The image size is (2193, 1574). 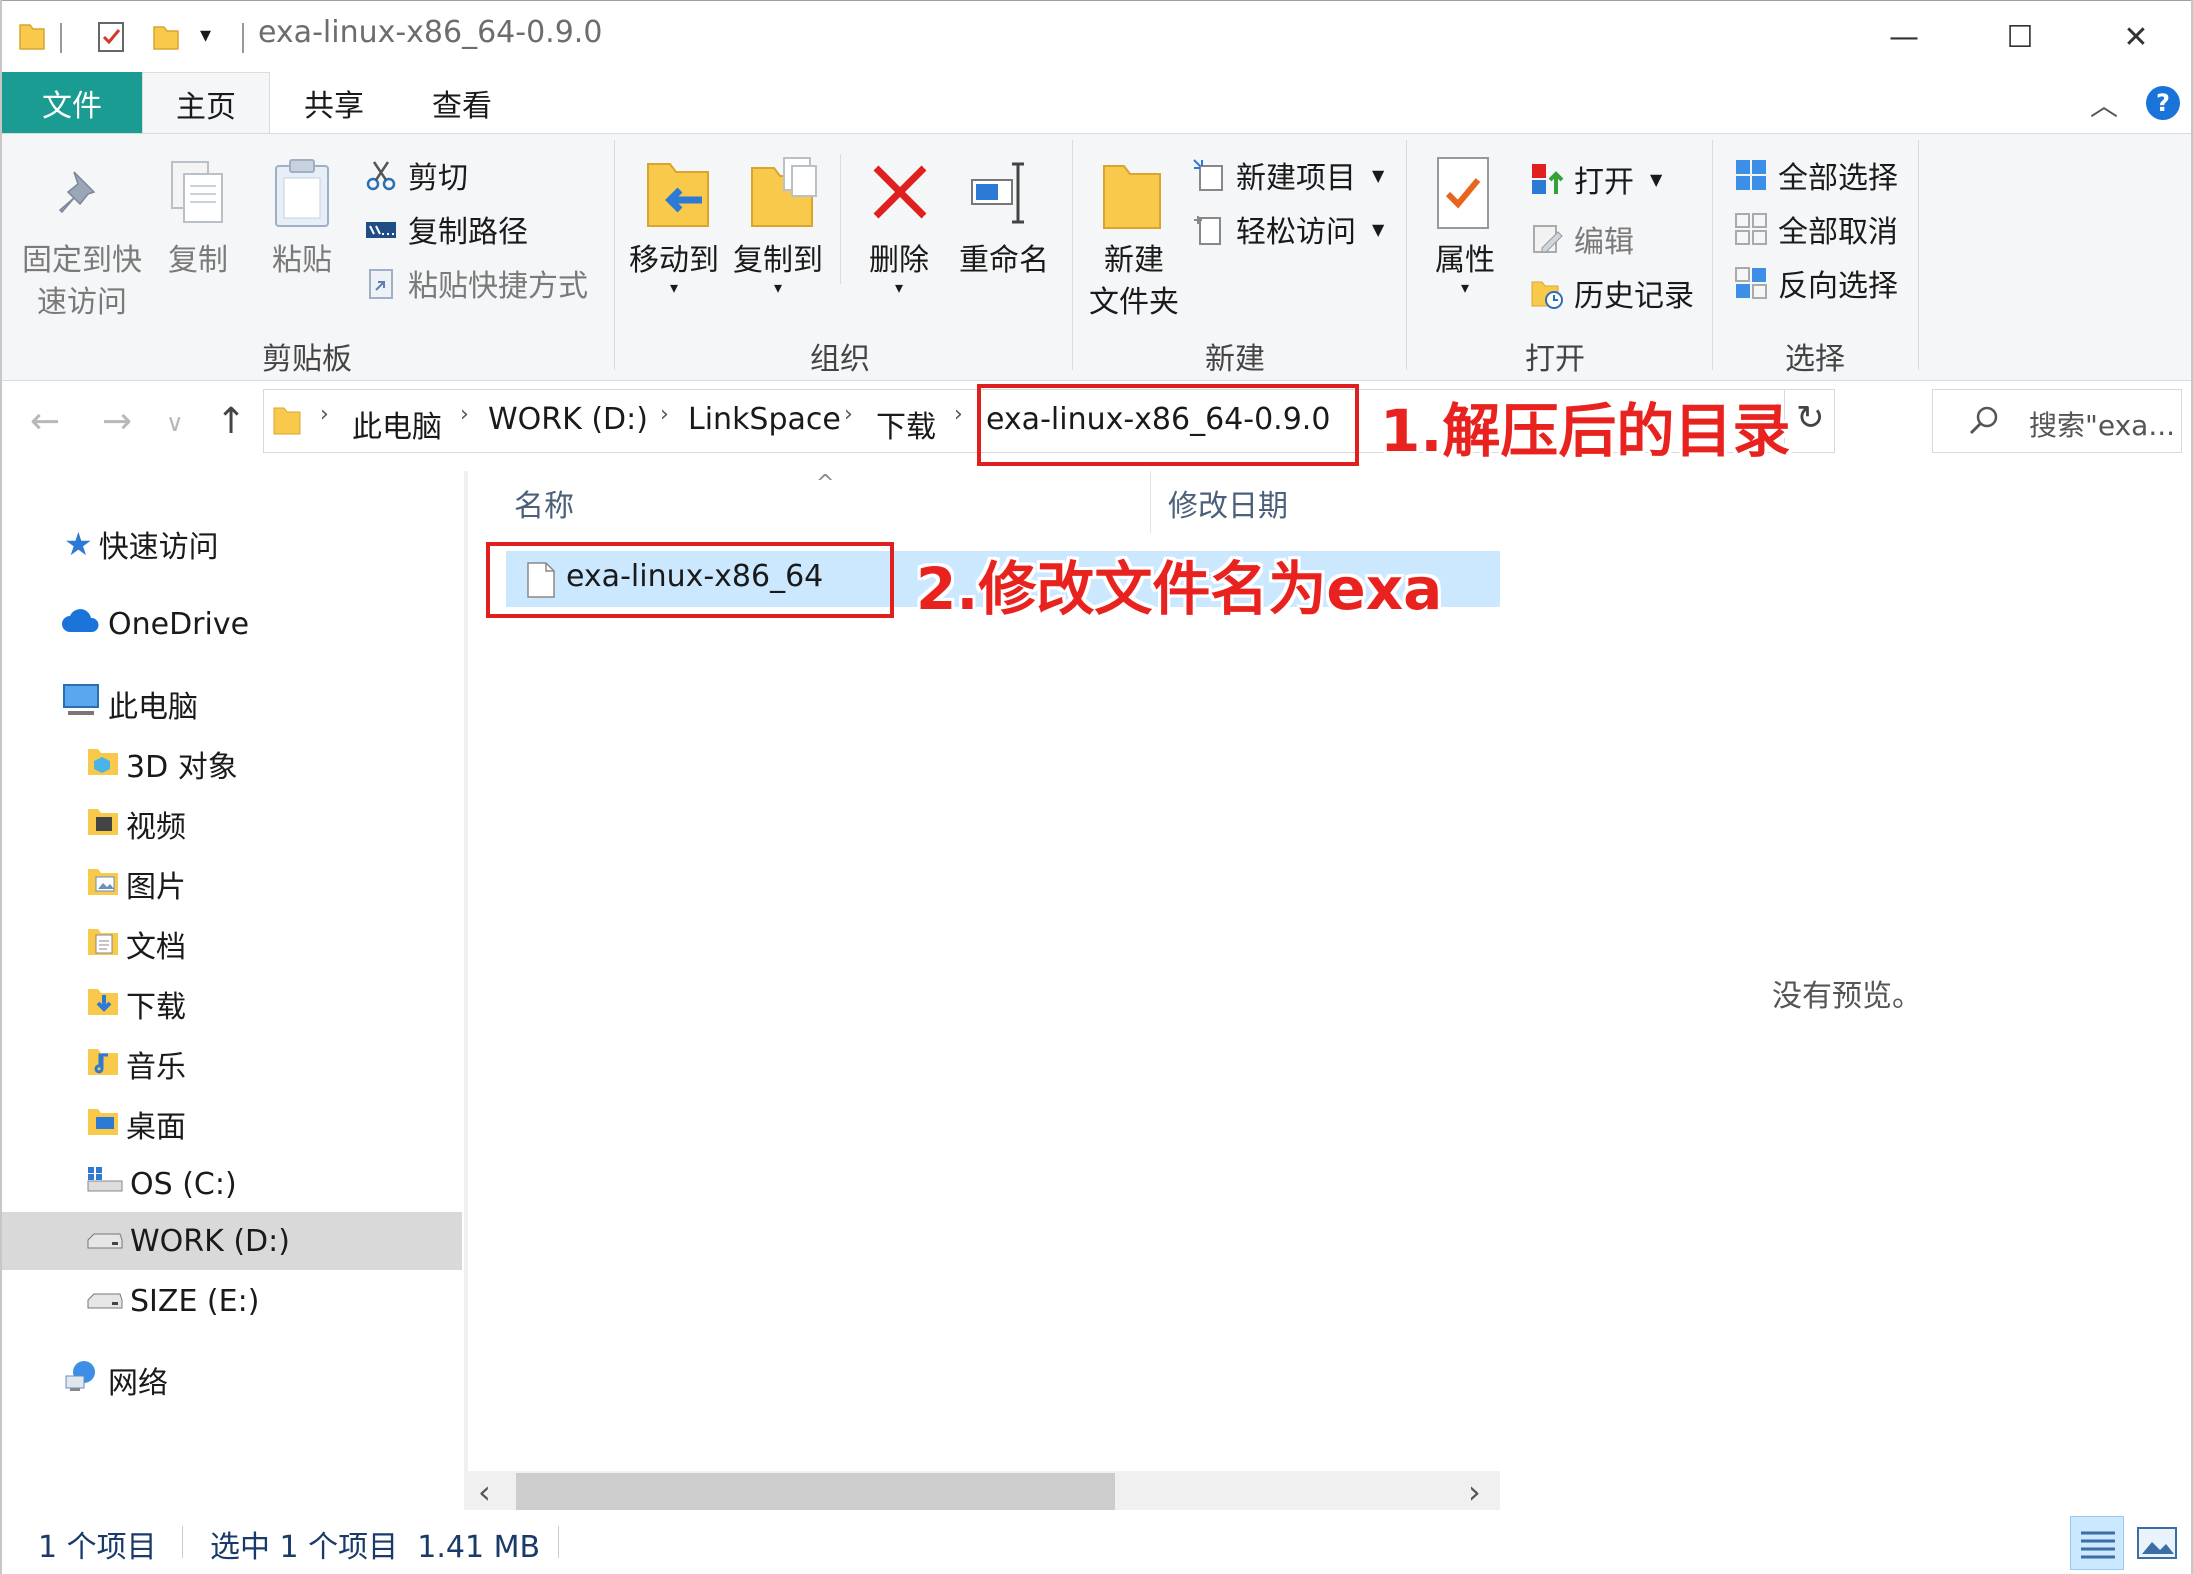 What do you see at coordinates (72, 103) in the screenshot?
I see `tab-file: 文件` at bounding box center [72, 103].